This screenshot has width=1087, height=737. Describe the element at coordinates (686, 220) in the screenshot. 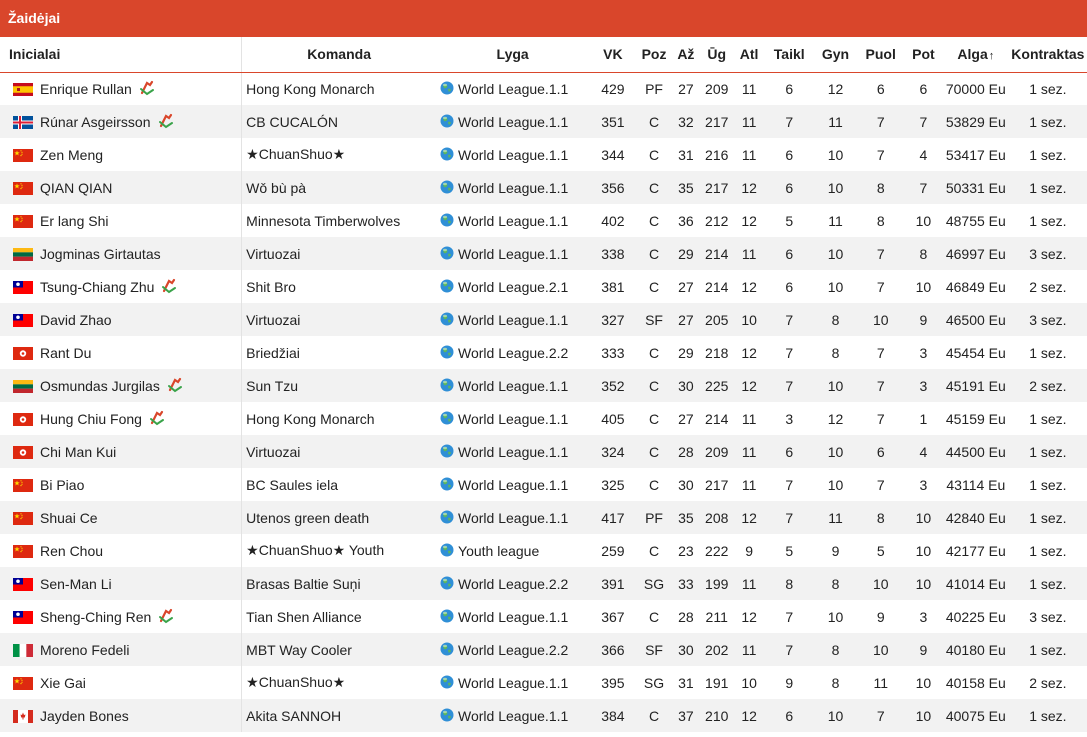

I see `cell-az: 36` at that location.